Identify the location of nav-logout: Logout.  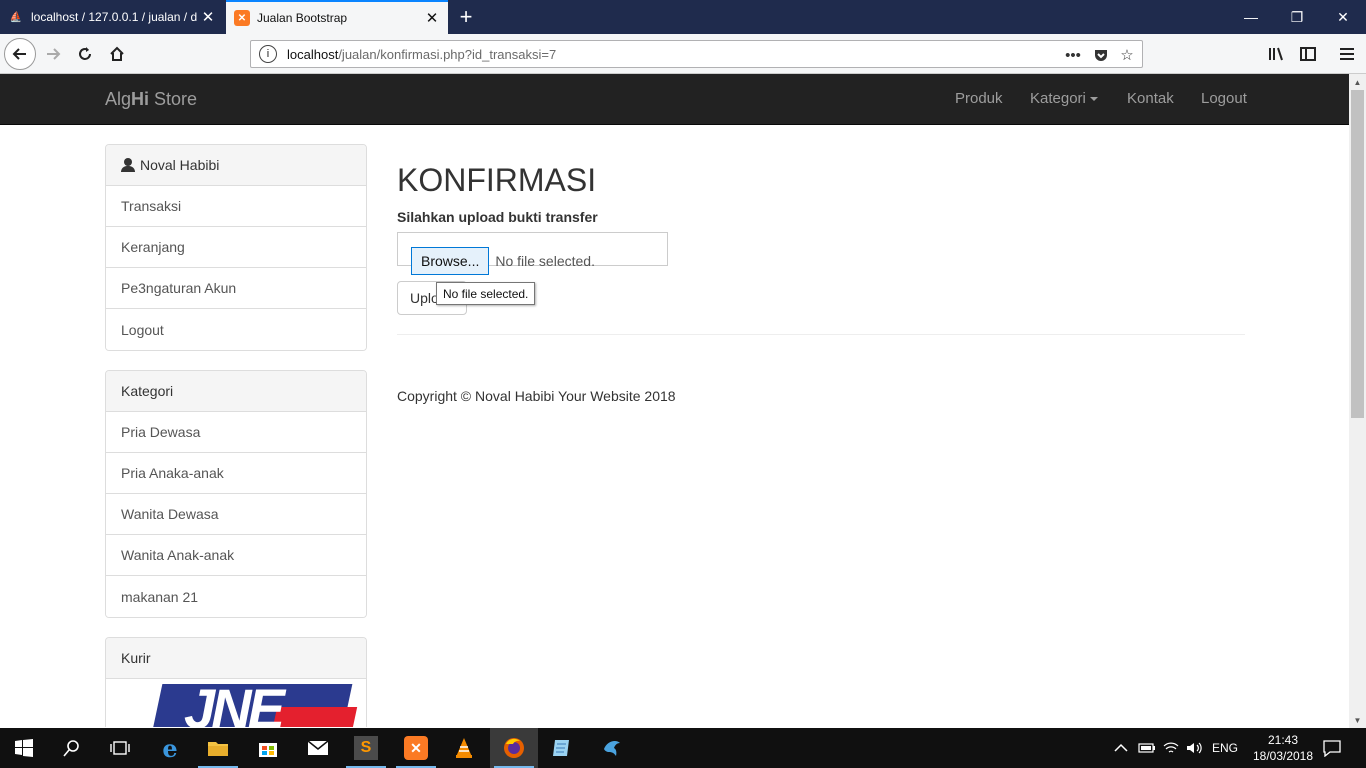
(1224, 98).